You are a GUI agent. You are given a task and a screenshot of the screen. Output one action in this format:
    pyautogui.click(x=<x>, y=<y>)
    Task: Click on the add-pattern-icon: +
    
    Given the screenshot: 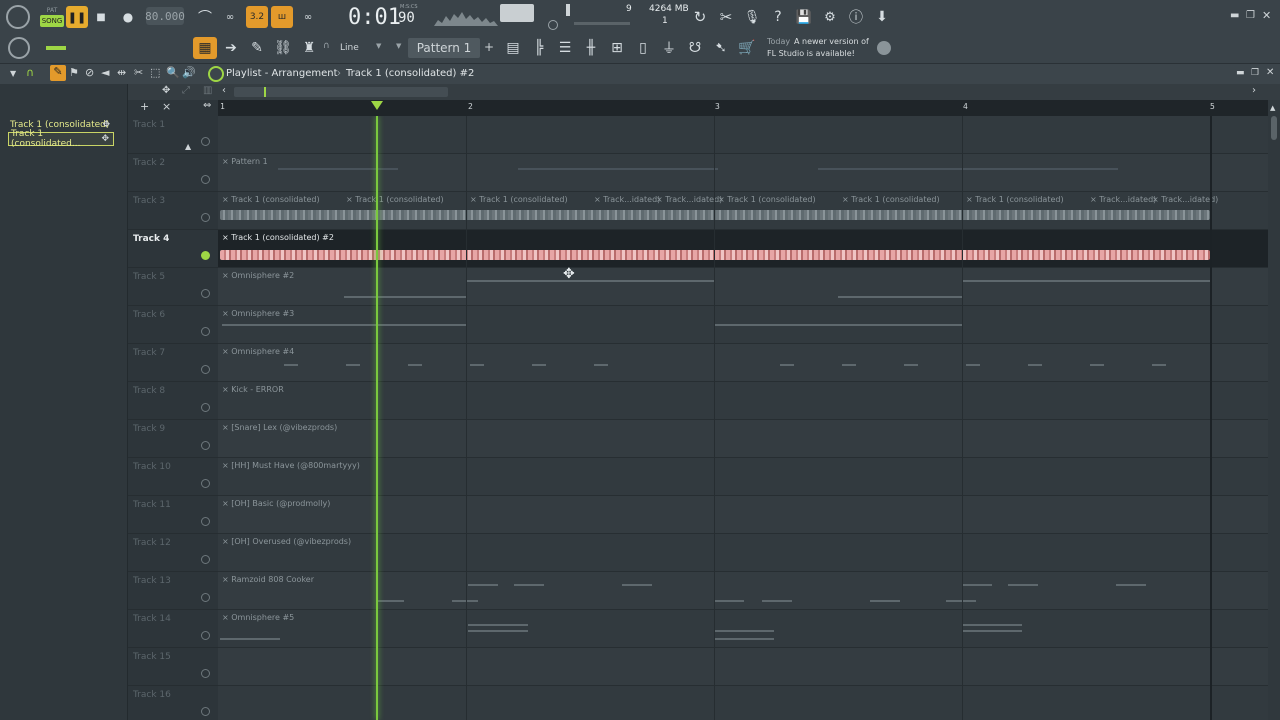 What is the action you would take?
    pyautogui.click(x=489, y=47)
    